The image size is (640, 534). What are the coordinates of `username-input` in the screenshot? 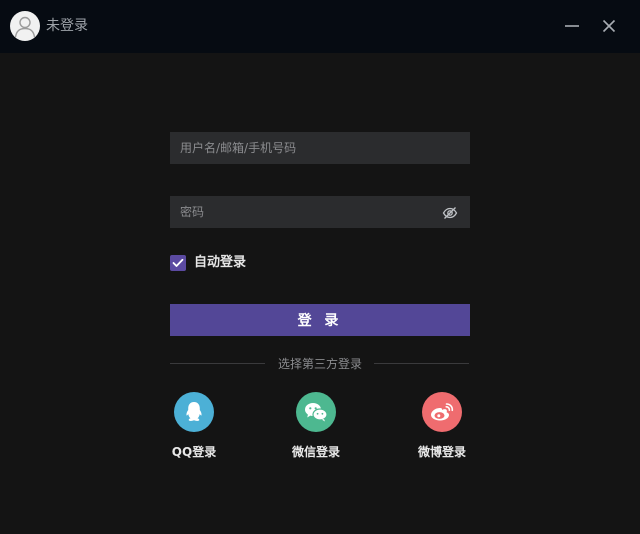 It's located at (320, 148).